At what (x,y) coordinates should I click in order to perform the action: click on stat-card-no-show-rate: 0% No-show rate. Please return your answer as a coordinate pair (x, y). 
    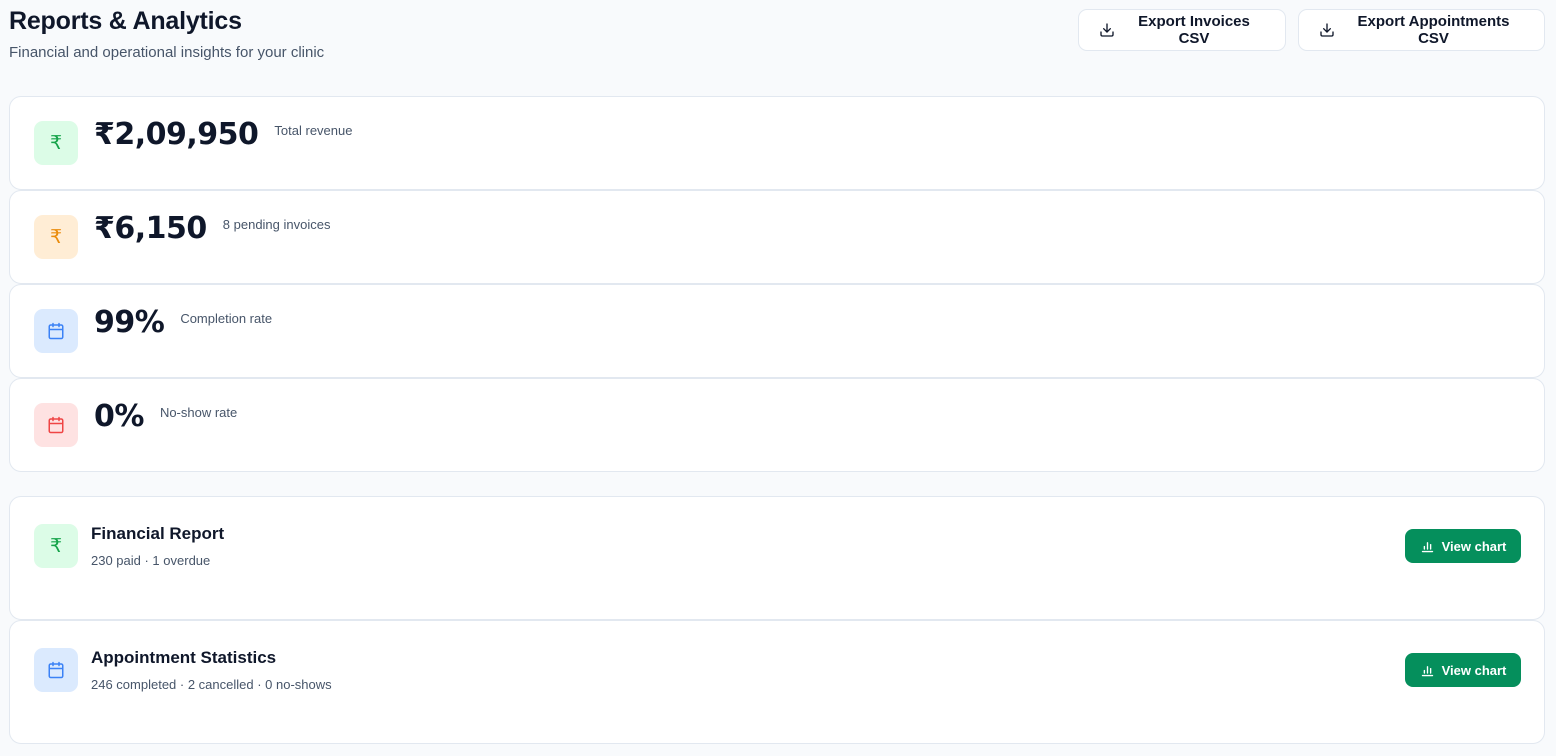
    Looking at the image, I should click on (777, 425).